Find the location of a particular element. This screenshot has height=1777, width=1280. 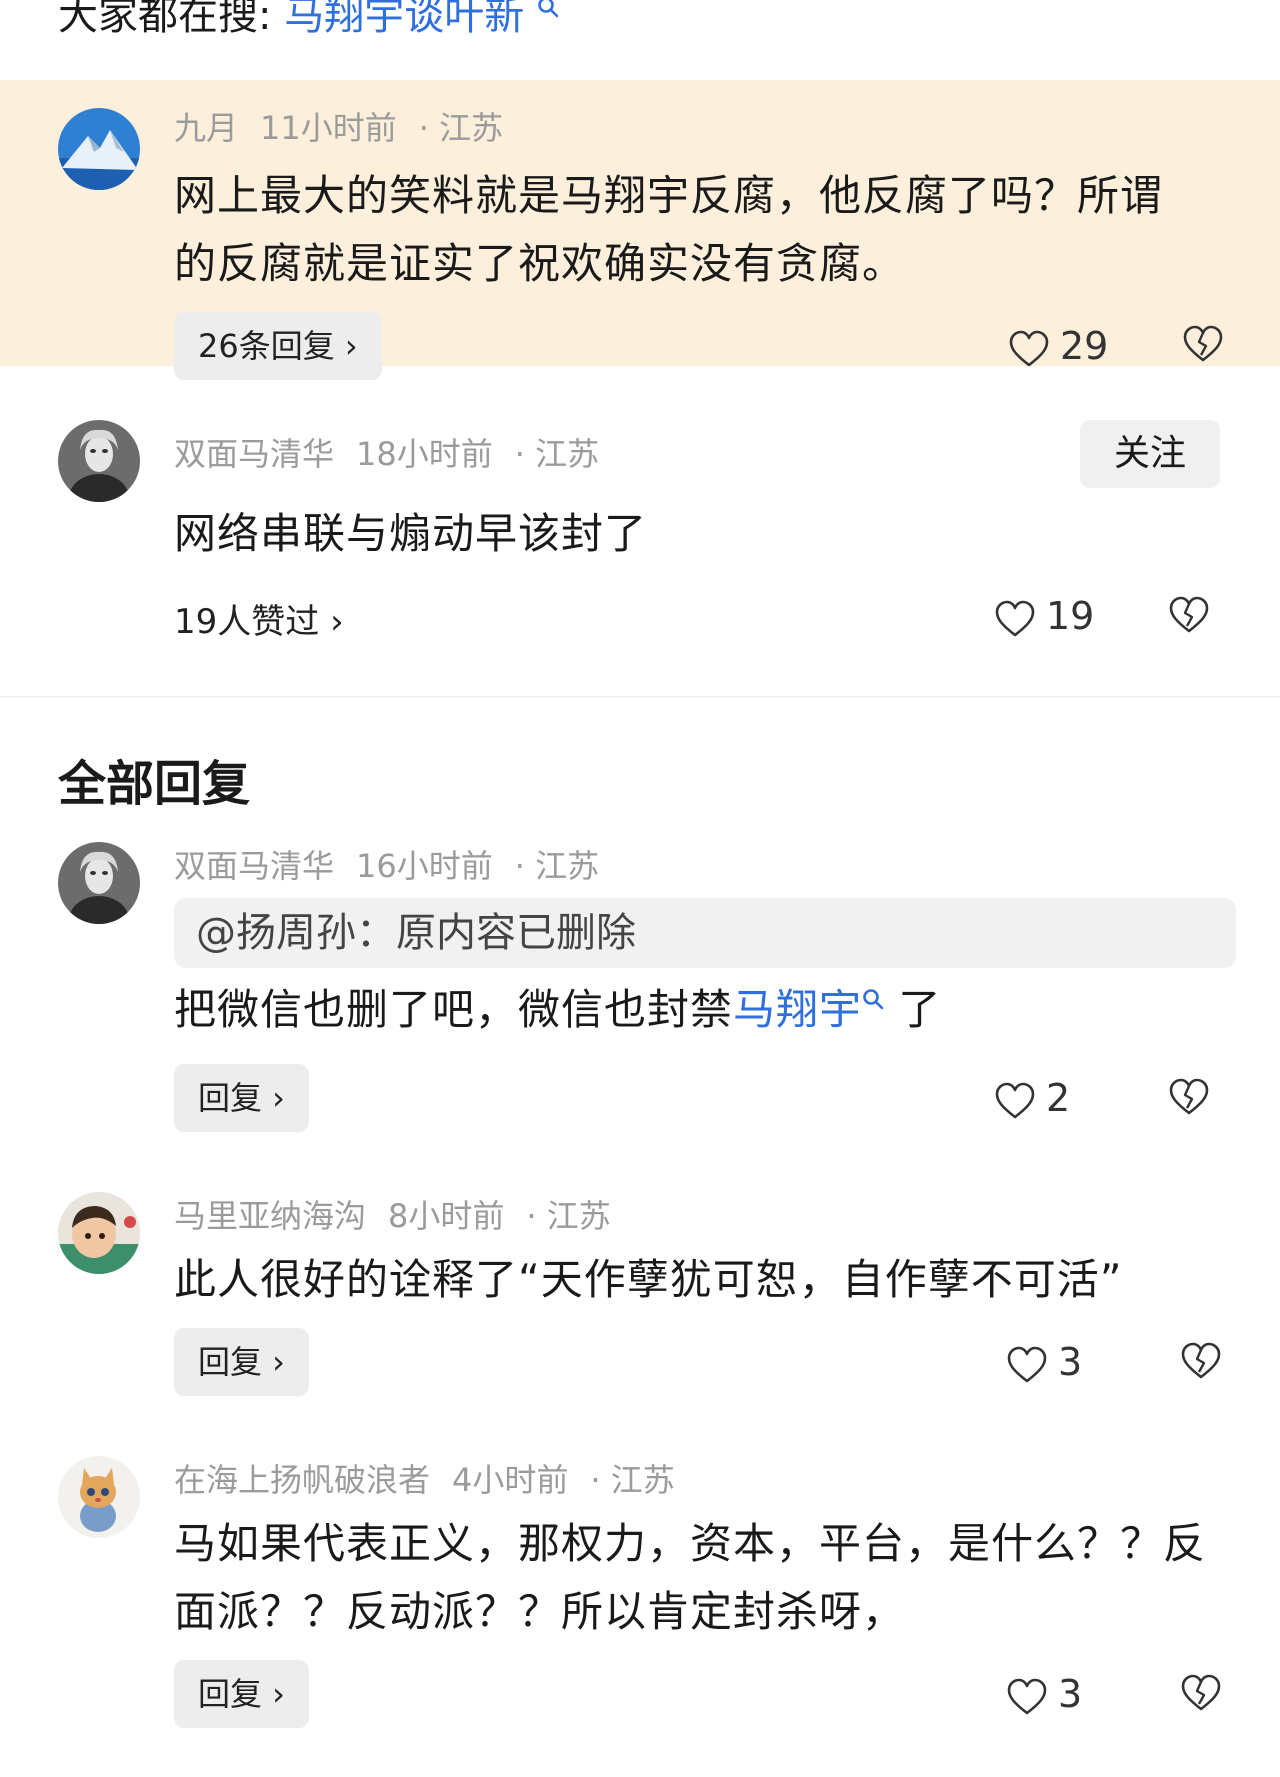

like-count: 2 is located at coordinates (1058, 1098).